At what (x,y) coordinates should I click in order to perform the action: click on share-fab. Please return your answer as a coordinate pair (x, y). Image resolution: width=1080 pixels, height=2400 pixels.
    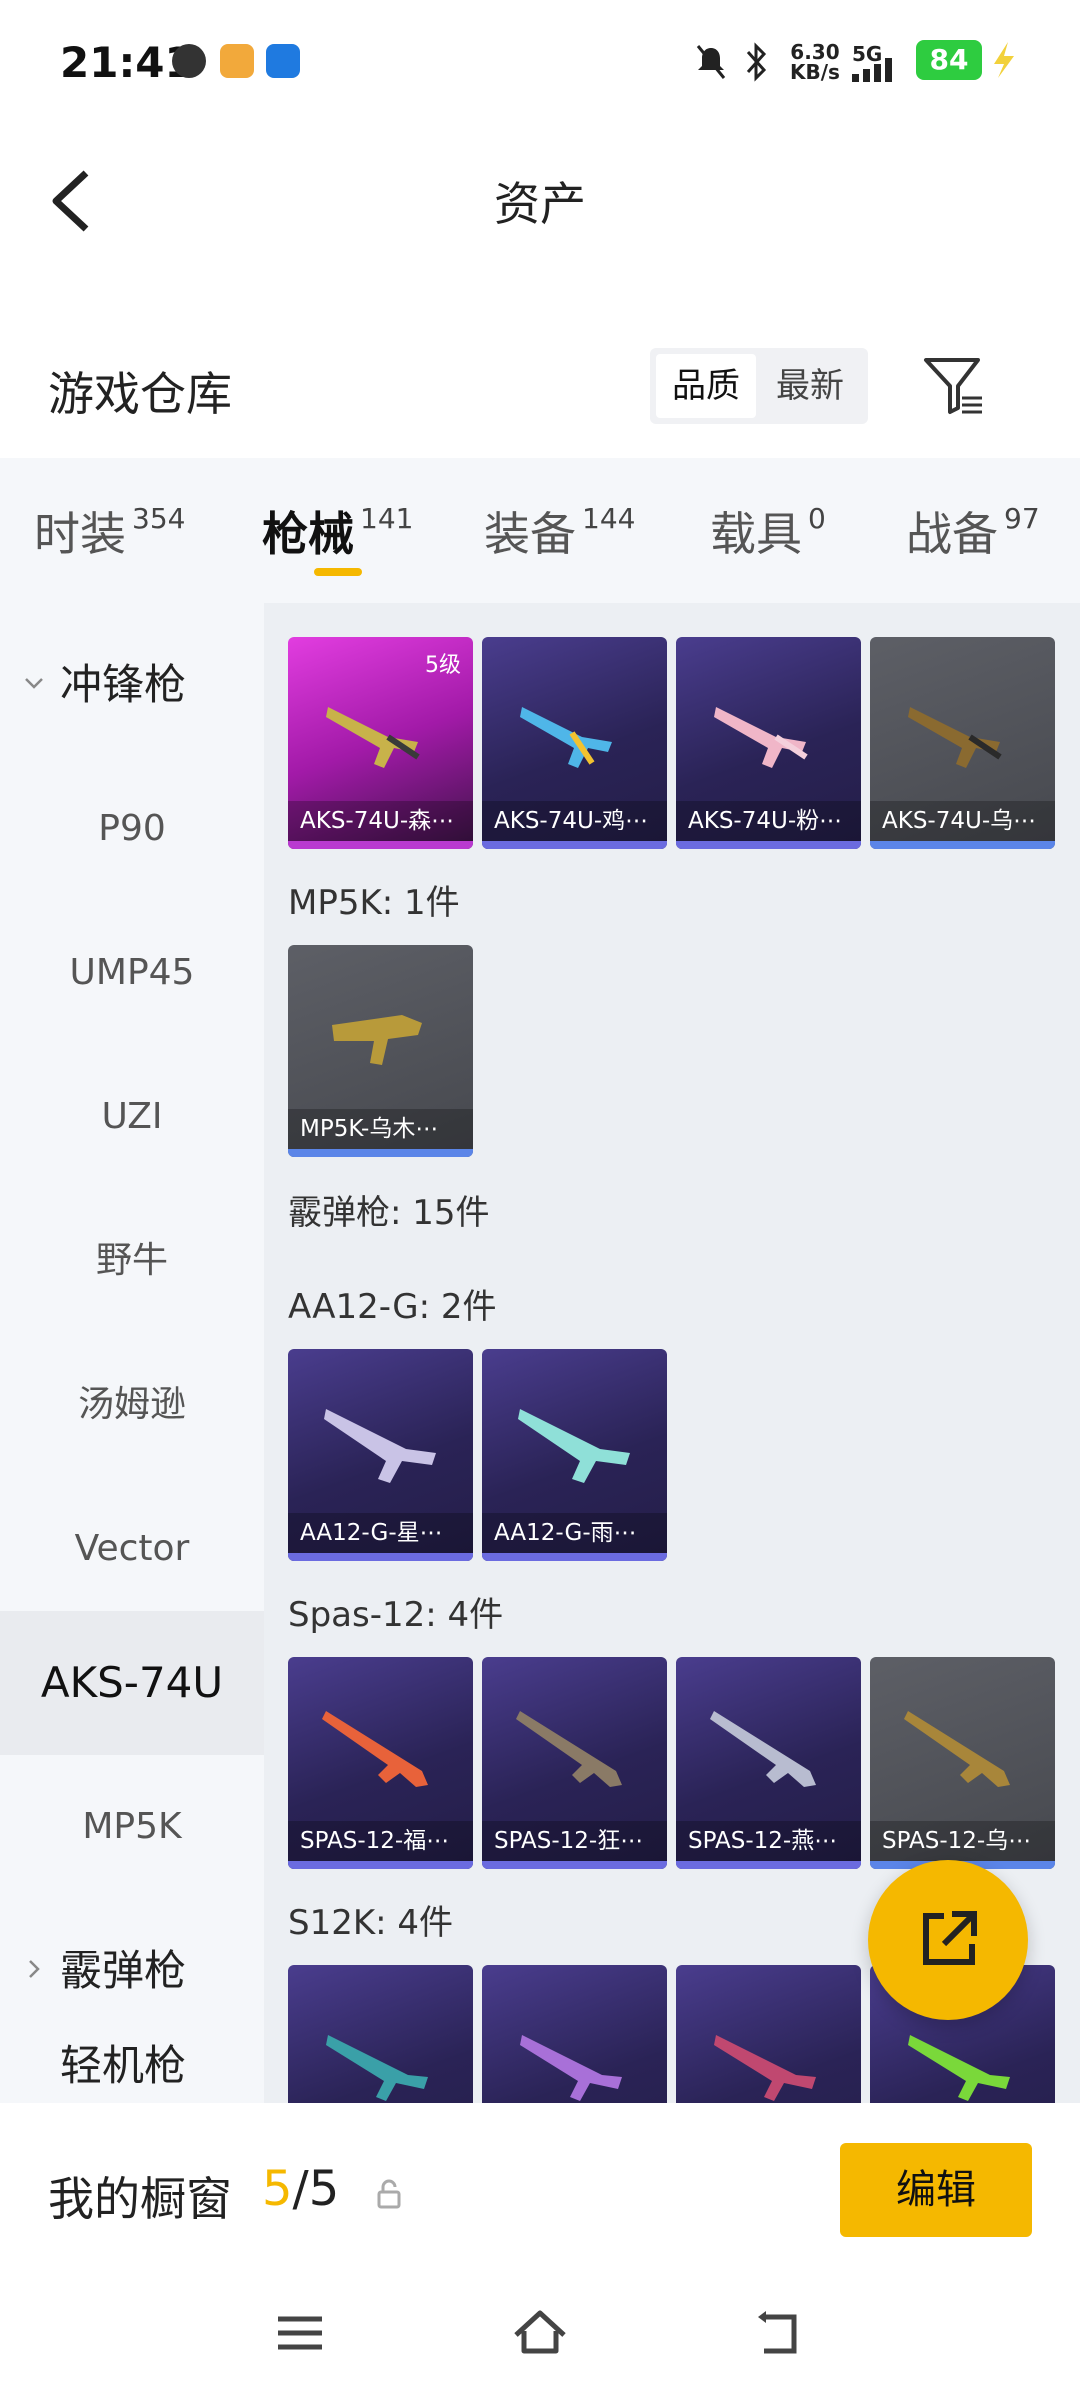
    Looking at the image, I should click on (948, 1940).